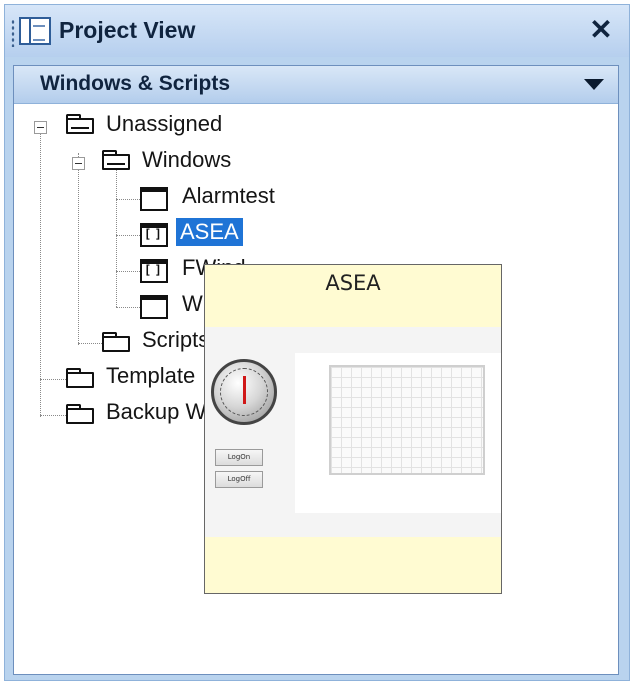 The image size is (634, 685). I want to click on preview-logon-button: LogOn, so click(239, 457).